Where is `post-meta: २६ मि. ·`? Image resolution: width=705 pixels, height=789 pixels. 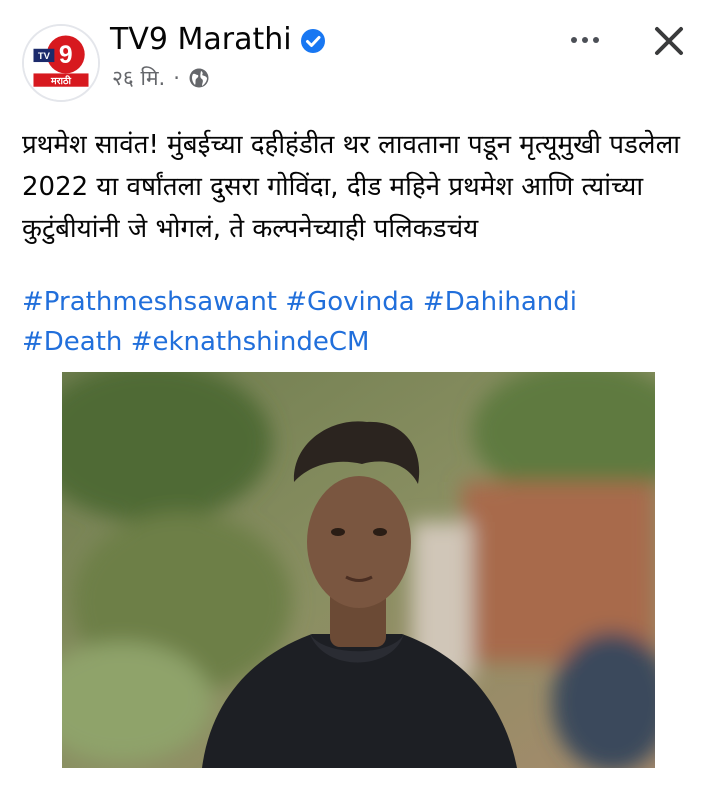
post-meta: २६ मि. · is located at coordinates (161, 78).